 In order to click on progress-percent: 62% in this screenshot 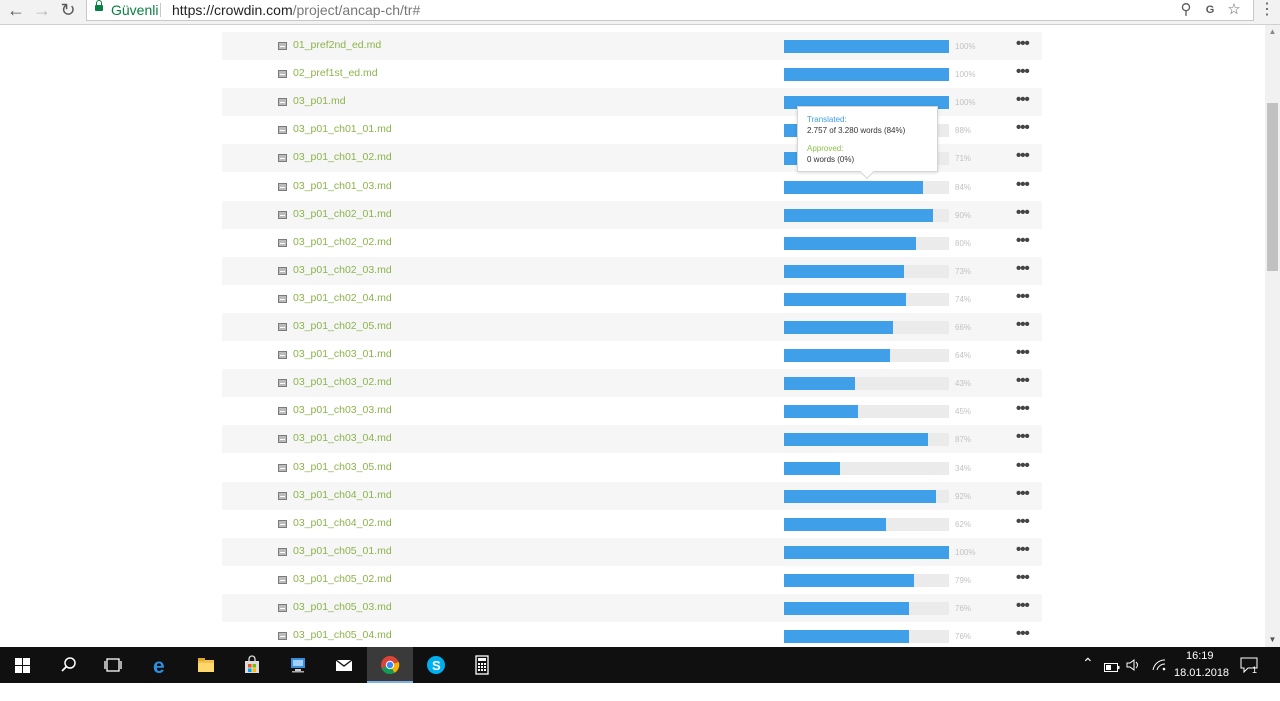, I will do `click(963, 524)`.